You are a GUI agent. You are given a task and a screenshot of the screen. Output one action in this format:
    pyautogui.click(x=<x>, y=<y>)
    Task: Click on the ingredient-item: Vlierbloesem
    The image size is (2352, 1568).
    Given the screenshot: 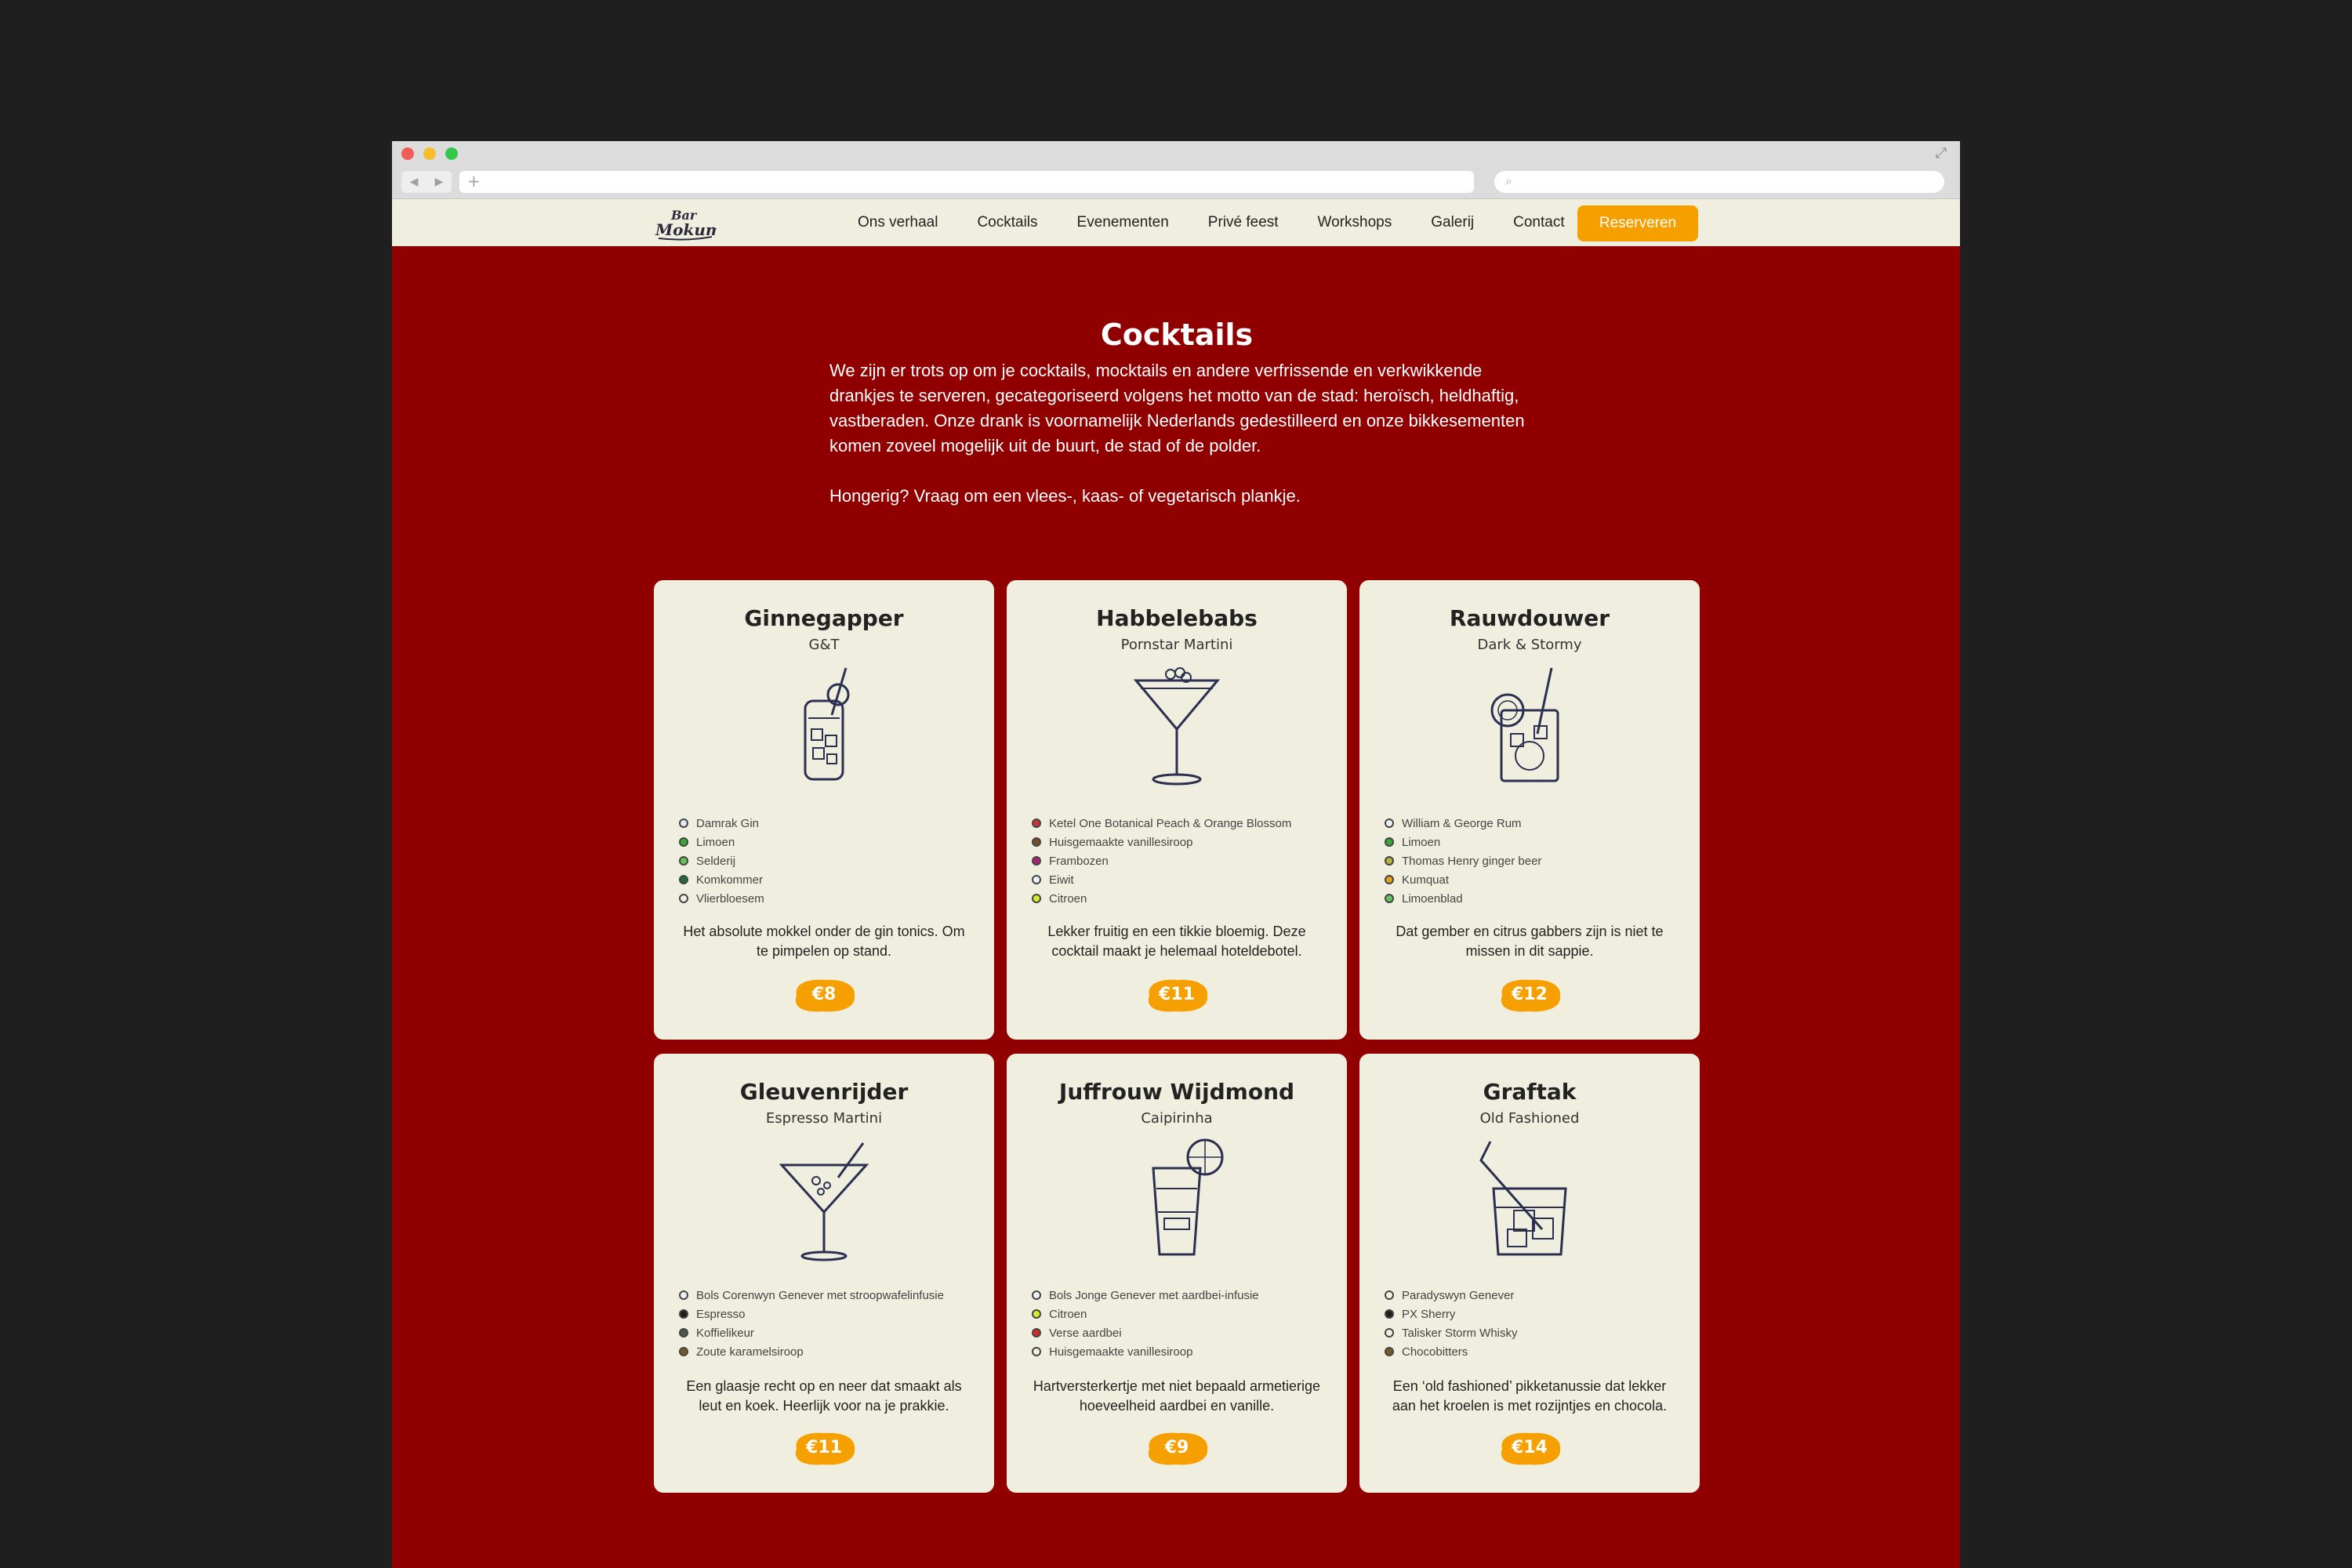 What is the action you would take?
    pyautogui.click(x=828, y=899)
    